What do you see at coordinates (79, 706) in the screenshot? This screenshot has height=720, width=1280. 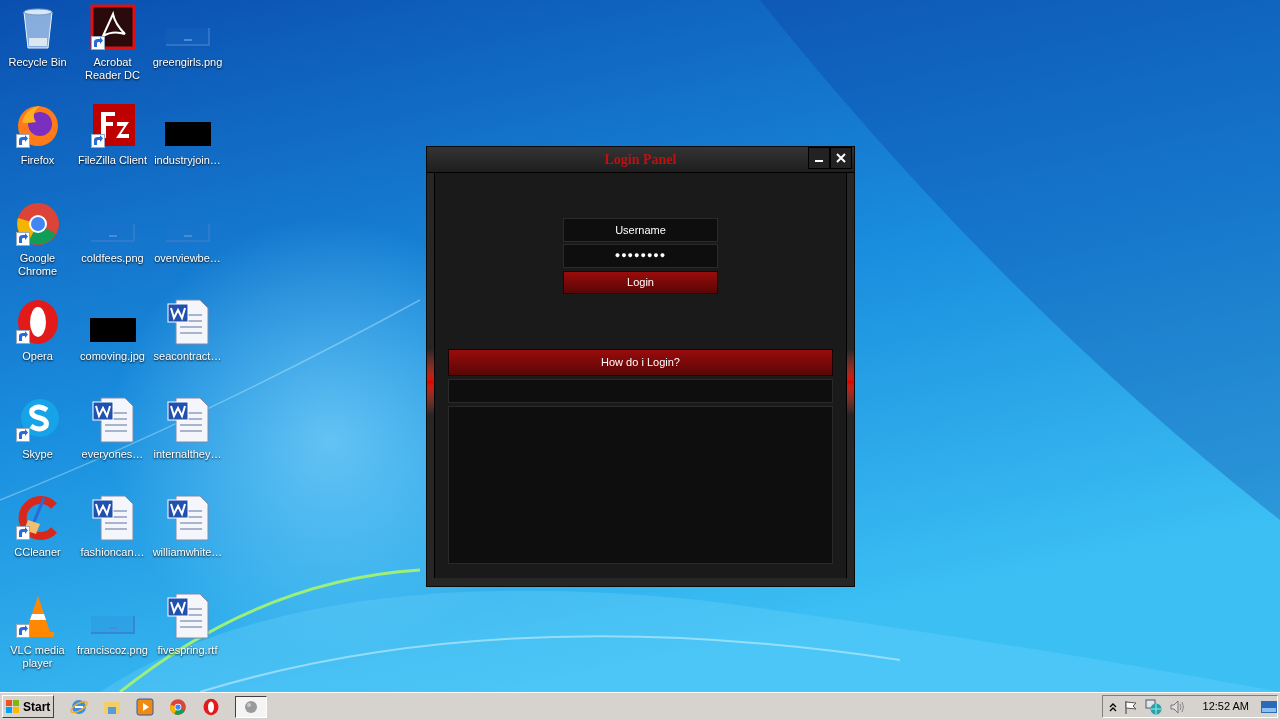 I see `browser-icon` at bounding box center [79, 706].